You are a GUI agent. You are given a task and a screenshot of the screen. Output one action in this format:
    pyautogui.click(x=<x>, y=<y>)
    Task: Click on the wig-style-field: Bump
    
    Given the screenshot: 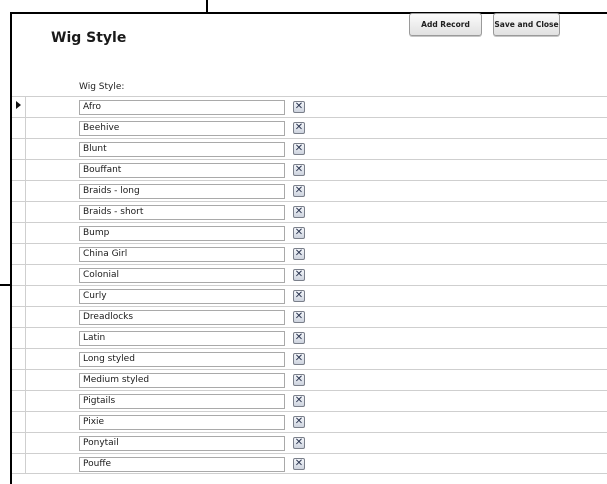 What is the action you would take?
    pyautogui.click(x=182, y=233)
    